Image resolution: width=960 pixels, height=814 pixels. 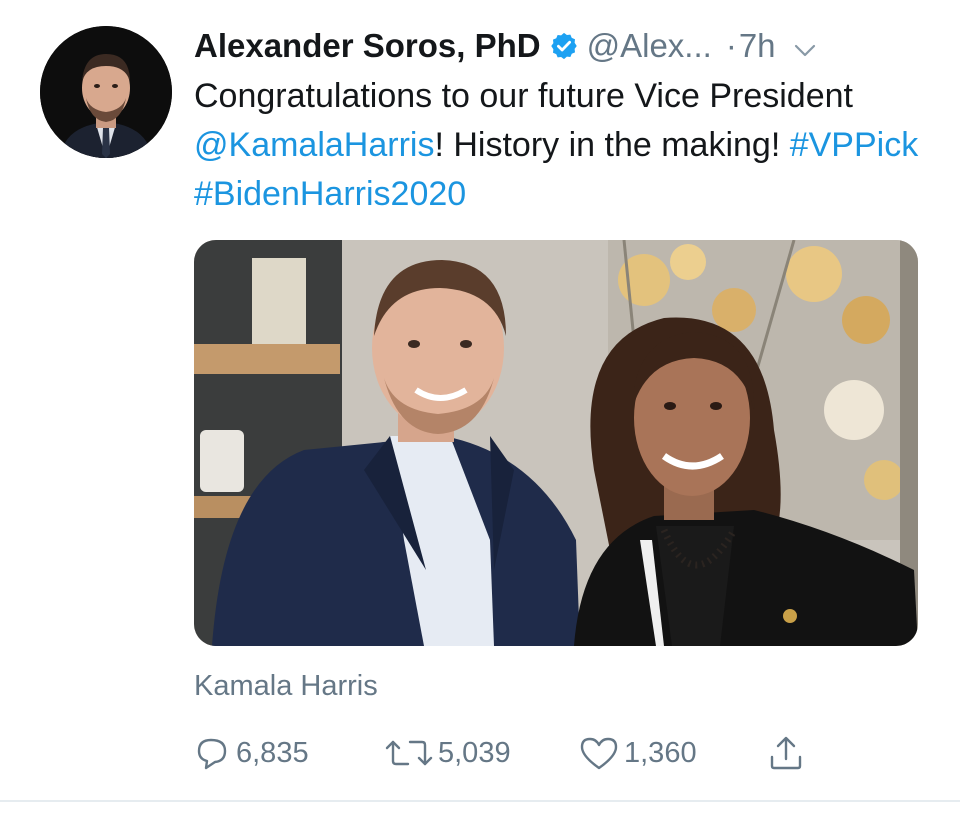 I want to click on mention-link: @KamalaHarris, so click(x=314, y=145).